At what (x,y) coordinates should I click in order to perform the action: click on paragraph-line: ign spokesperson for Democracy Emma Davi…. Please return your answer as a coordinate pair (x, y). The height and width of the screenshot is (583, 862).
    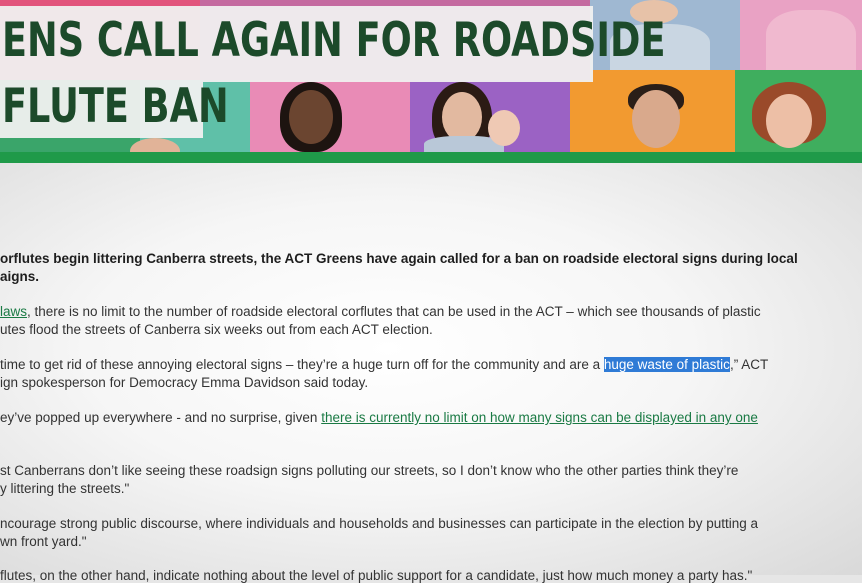
    Looking at the image, I should click on (184, 382).